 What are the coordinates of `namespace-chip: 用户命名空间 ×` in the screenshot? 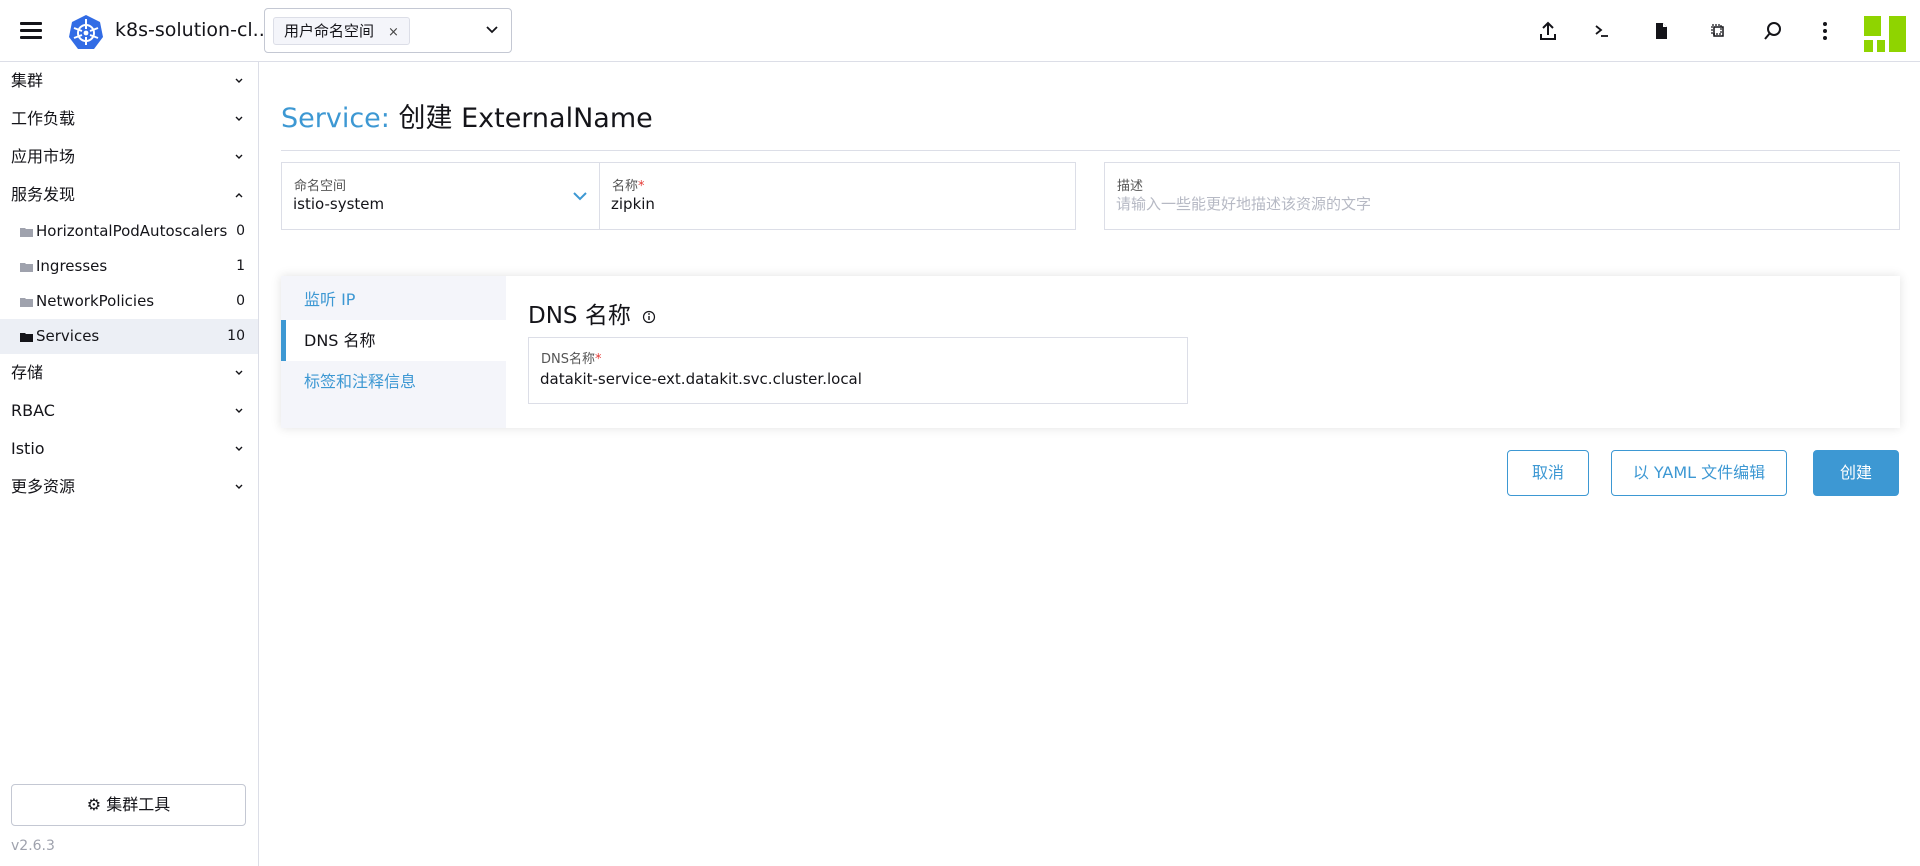 It's located at (341, 31).